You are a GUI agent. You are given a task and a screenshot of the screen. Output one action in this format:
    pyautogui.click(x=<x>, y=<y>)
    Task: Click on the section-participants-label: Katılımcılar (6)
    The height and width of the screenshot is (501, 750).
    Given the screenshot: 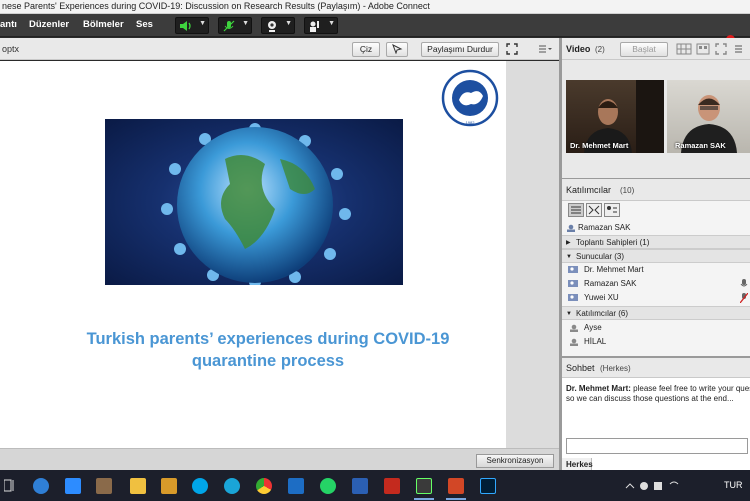 What is the action you would take?
    pyautogui.click(x=602, y=313)
    